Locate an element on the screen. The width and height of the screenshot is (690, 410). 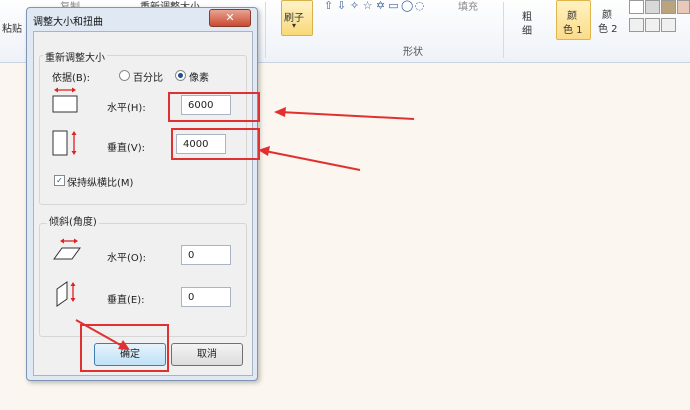
arrow-to-horizontal is located at coordinates (347, 115).